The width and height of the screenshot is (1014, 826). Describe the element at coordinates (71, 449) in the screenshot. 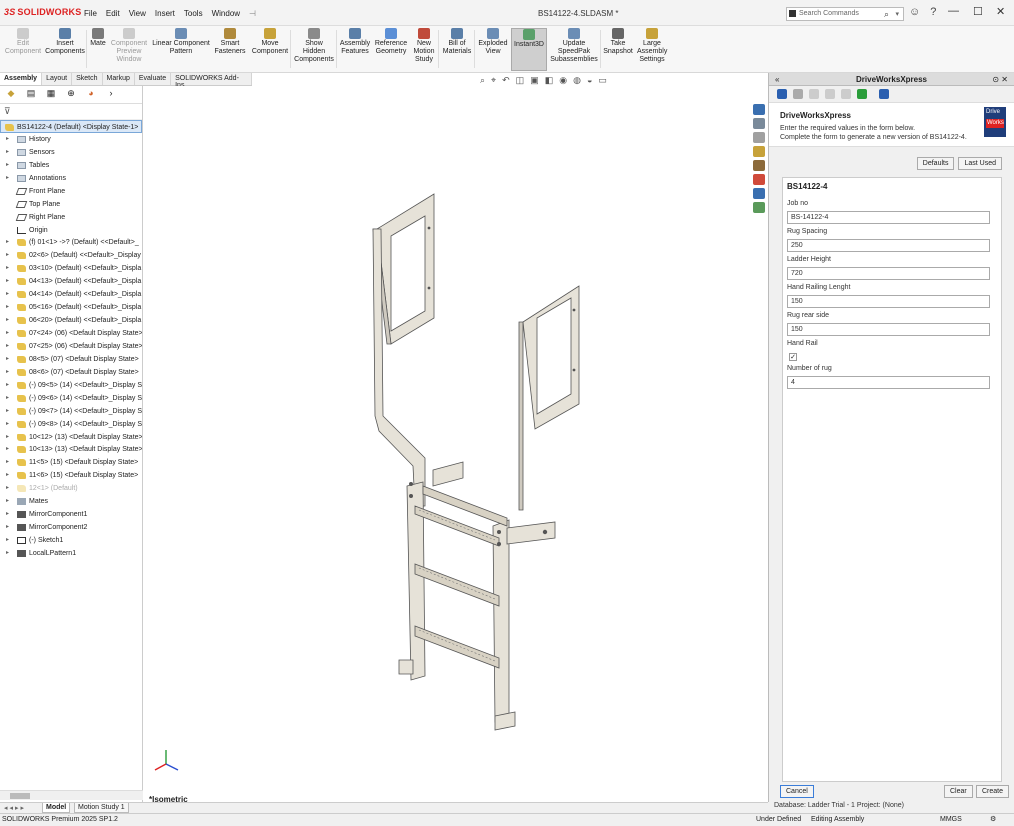

I see `tree-item: ▸ 10<13> (13) <Default Display State>` at that location.